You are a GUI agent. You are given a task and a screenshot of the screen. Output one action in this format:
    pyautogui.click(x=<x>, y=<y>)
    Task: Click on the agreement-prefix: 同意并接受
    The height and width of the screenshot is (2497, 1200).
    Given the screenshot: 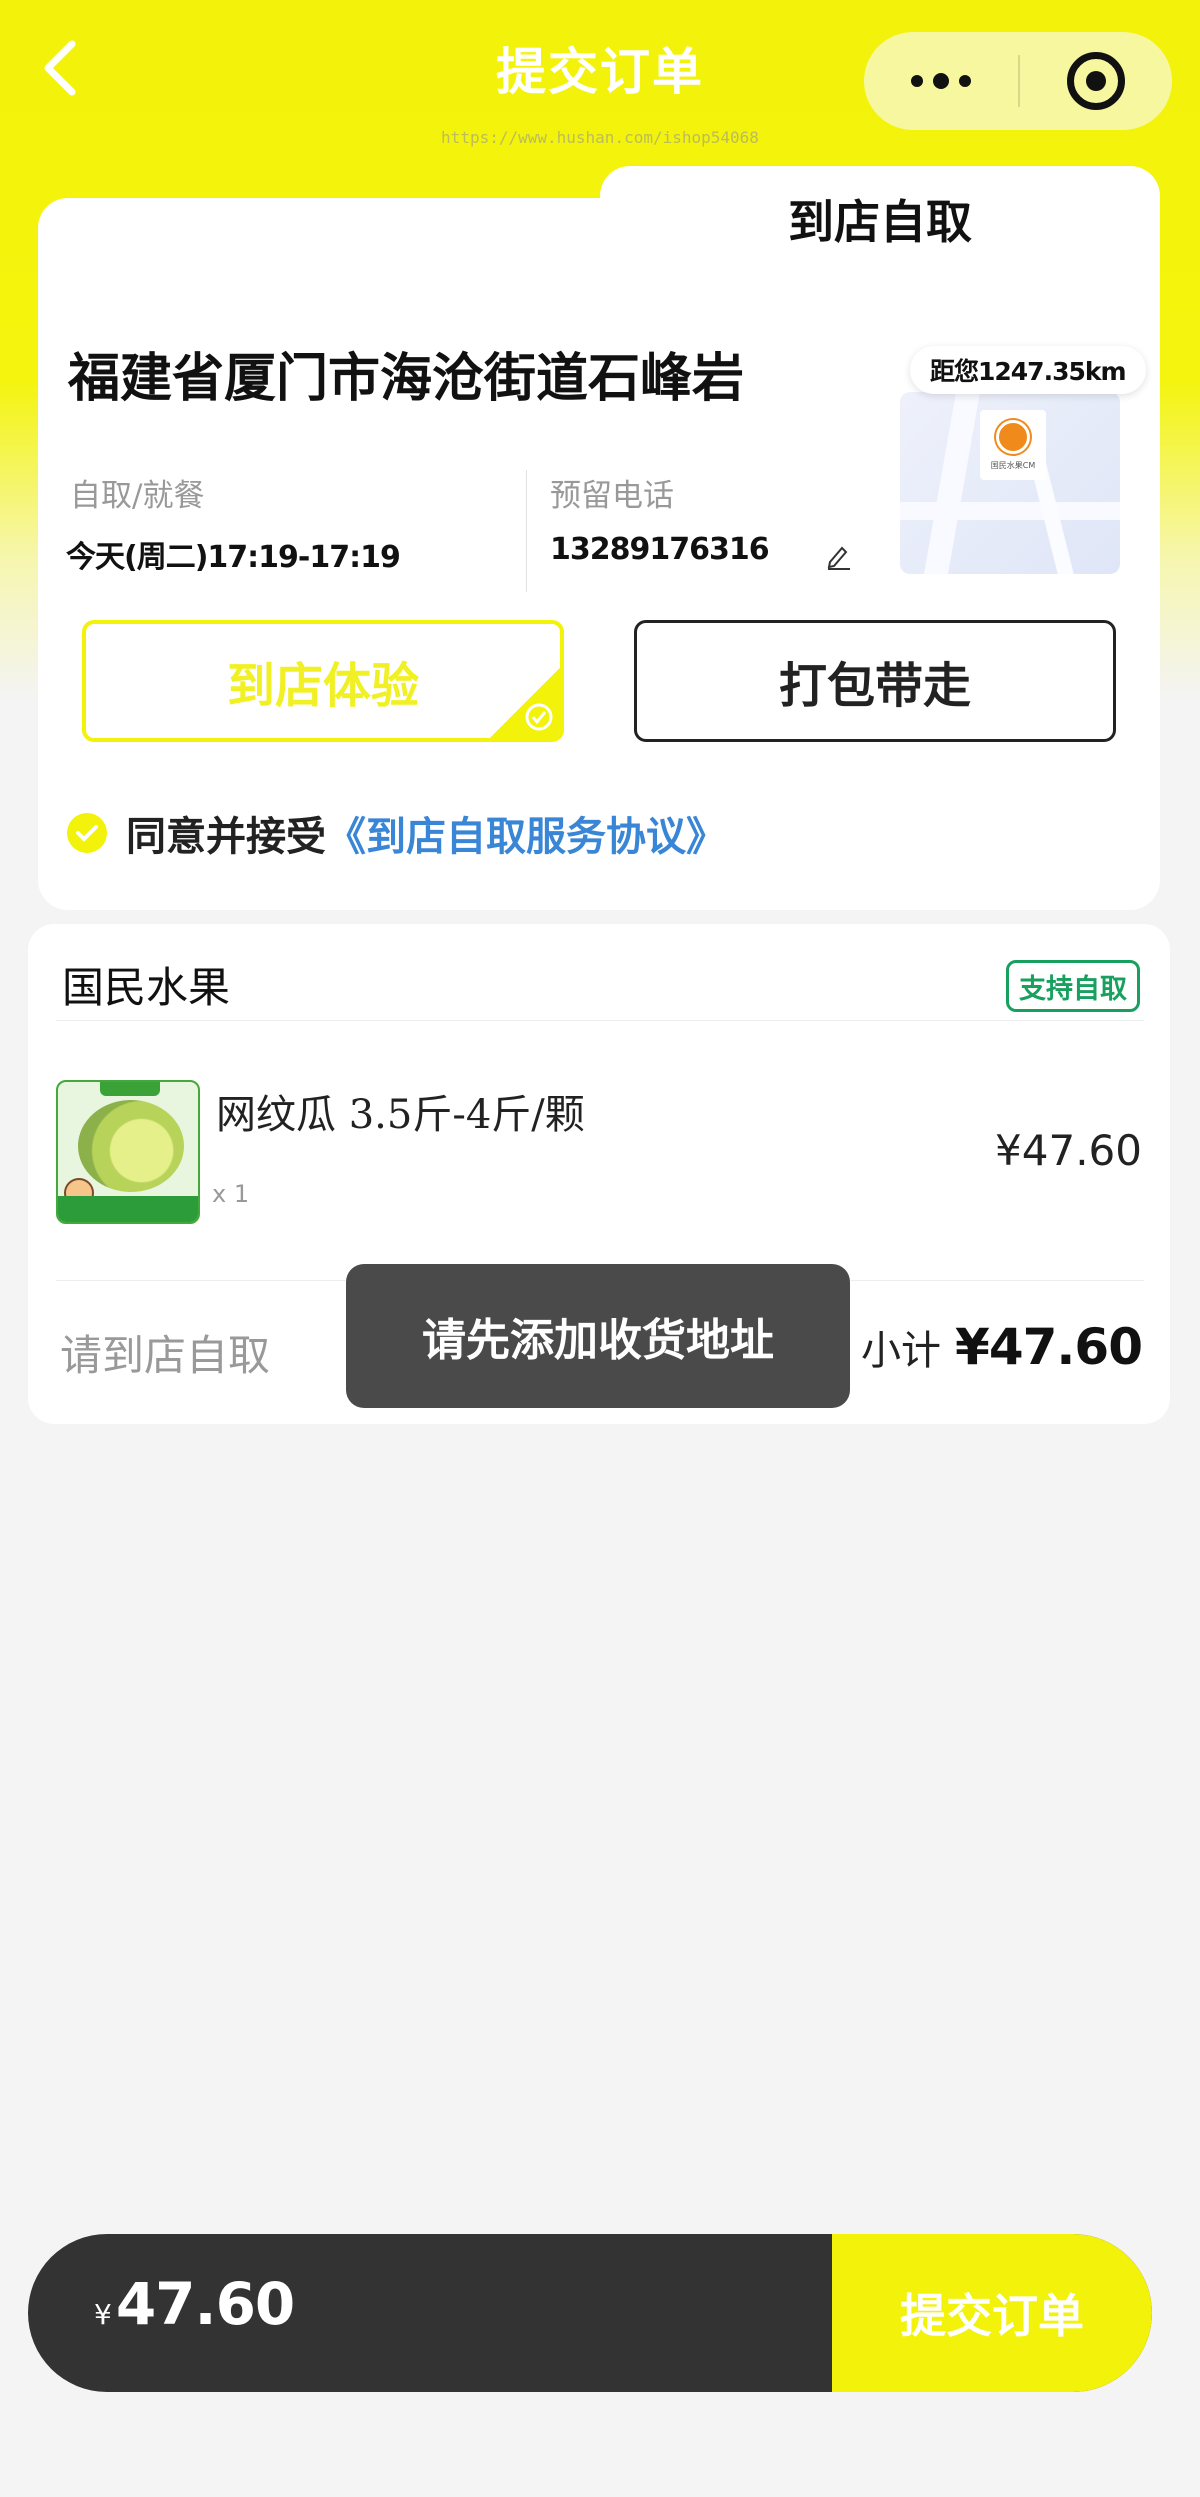 What is the action you would take?
    pyautogui.click(x=226, y=836)
    